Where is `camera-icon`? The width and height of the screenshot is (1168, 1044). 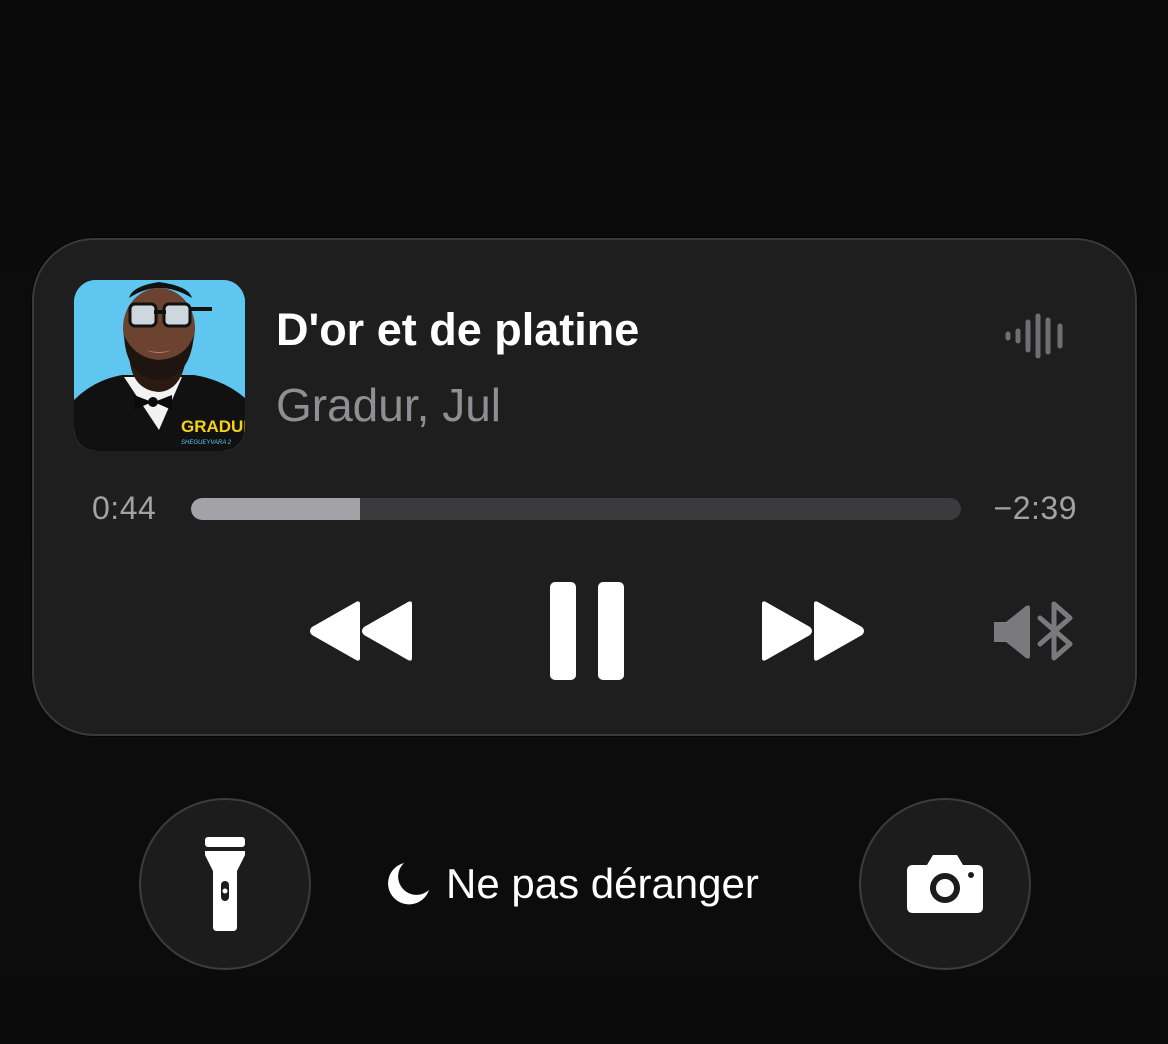 camera-icon is located at coordinates (945, 884).